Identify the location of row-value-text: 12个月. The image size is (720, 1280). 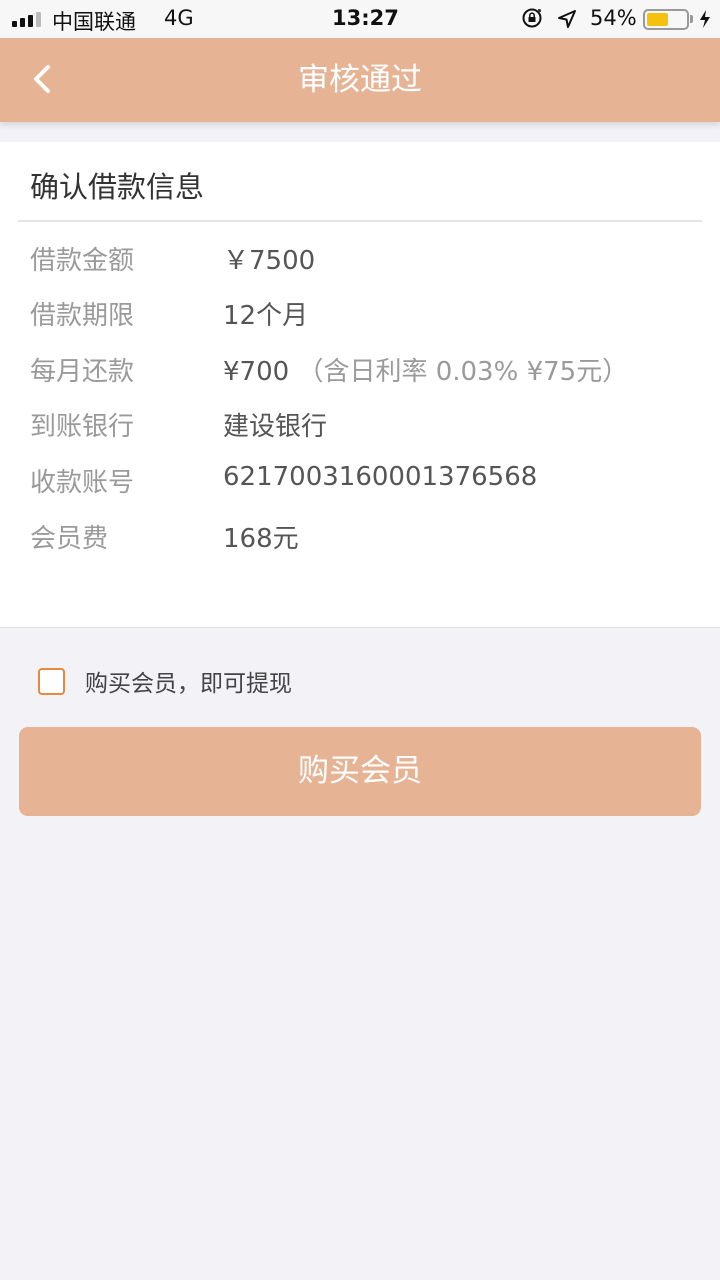
(266, 316).